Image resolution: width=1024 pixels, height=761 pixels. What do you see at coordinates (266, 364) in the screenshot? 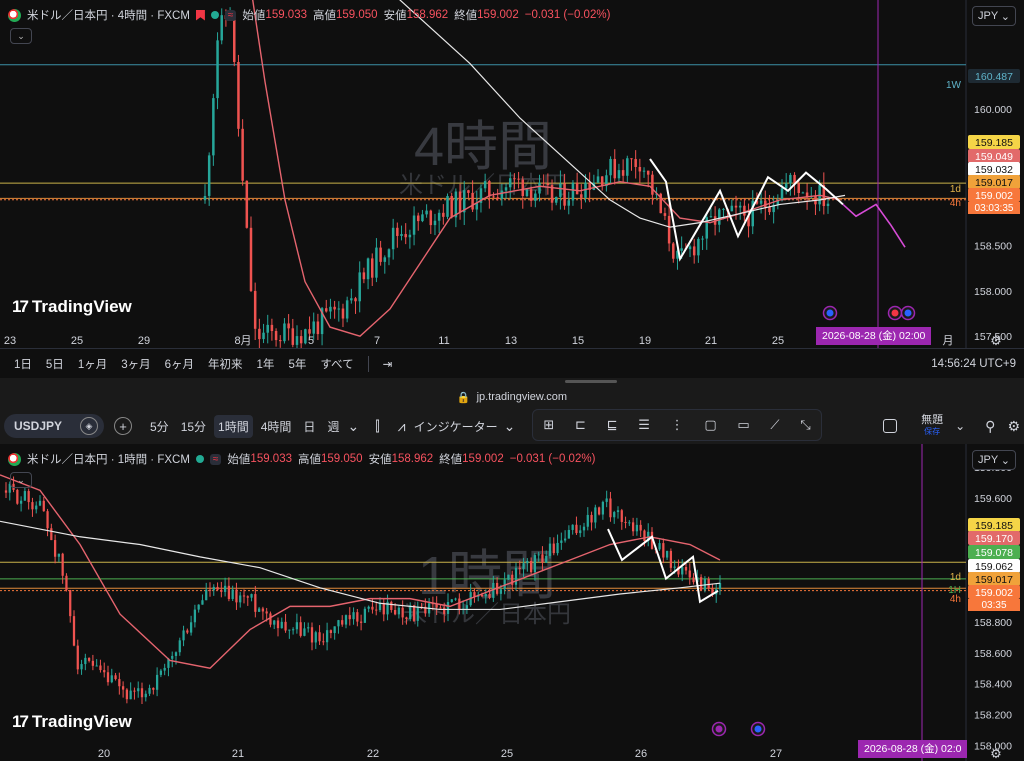
I see `range-1y: 1年` at bounding box center [266, 364].